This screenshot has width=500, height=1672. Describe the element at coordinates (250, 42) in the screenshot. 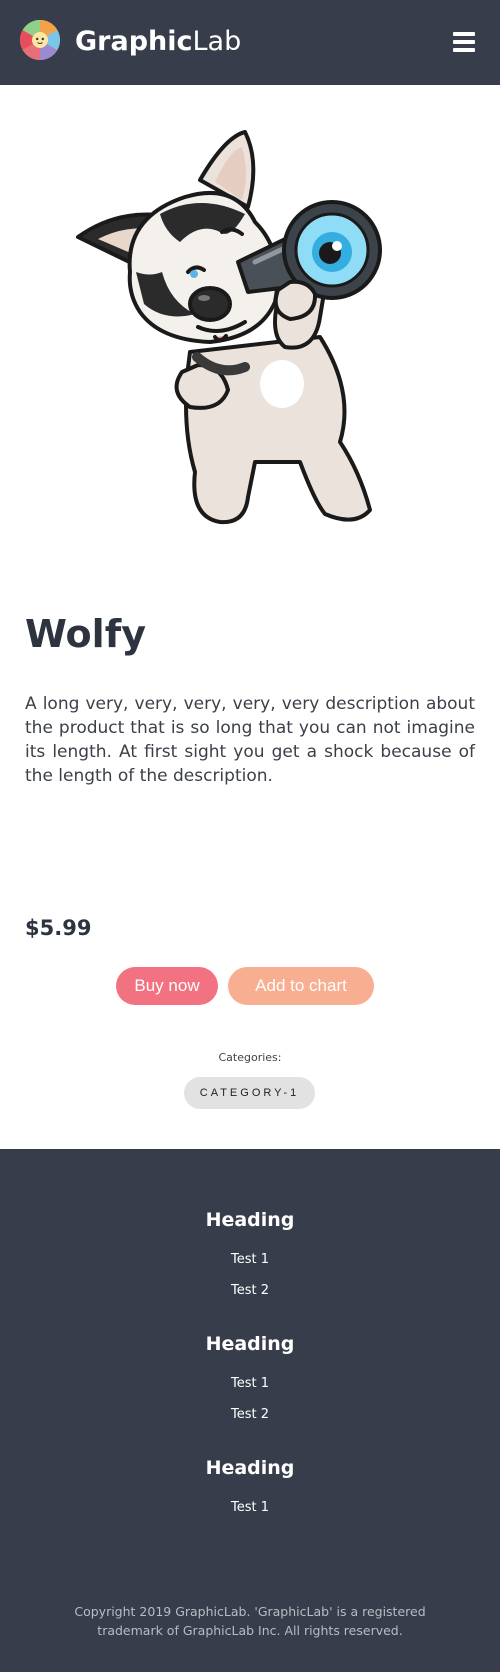

I see `site-header: GraphicLab` at that location.